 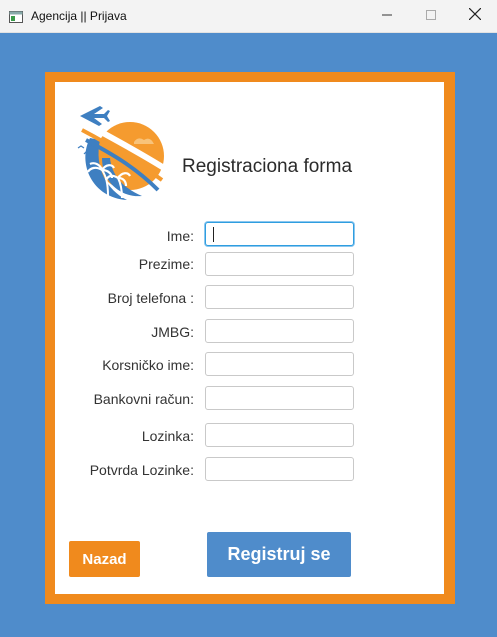 What do you see at coordinates (104, 559) in the screenshot?
I see `back-button: Nazad` at bounding box center [104, 559].